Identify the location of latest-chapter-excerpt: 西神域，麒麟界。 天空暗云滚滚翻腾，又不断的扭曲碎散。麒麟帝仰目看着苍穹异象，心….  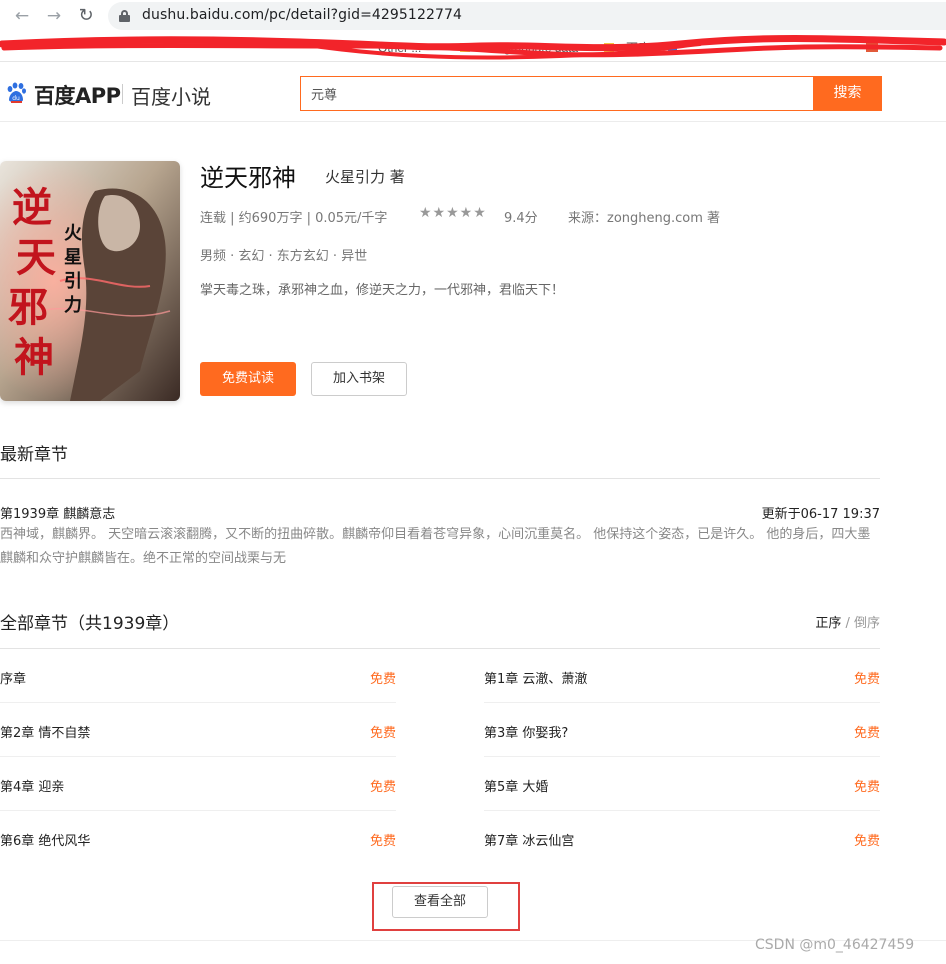
(435, 546).